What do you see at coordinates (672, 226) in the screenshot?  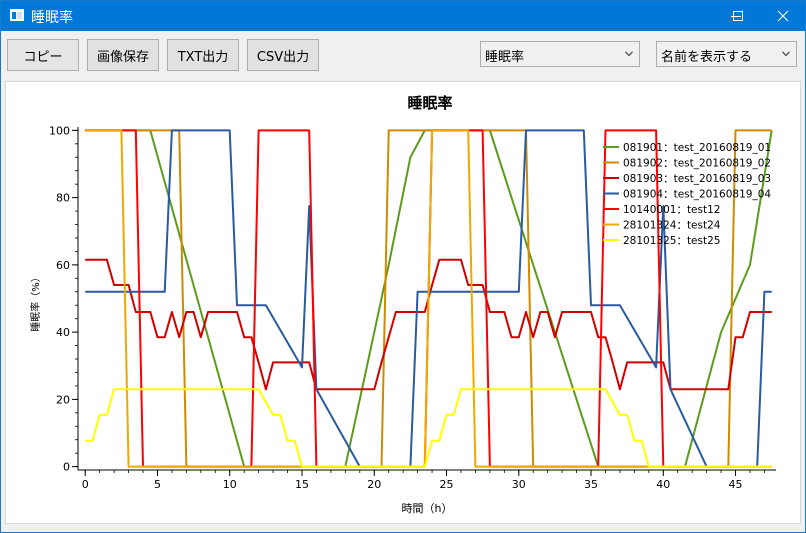 I see `legend-label-6: 28101324：test24` at bounding box center [672, 226].